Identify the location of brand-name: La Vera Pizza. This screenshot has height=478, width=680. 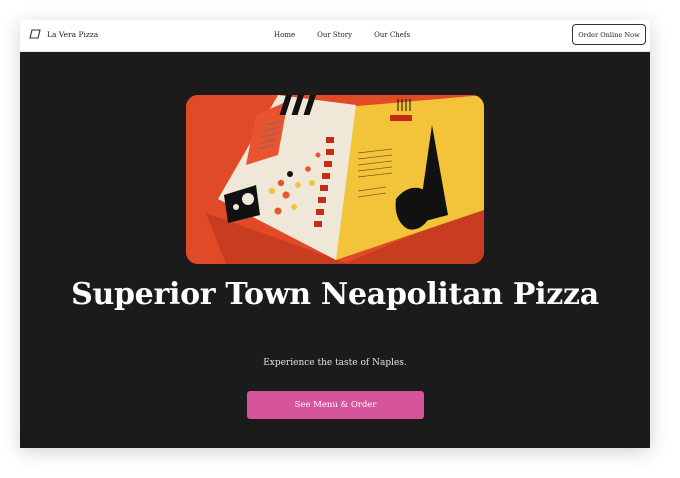
(73, 34).